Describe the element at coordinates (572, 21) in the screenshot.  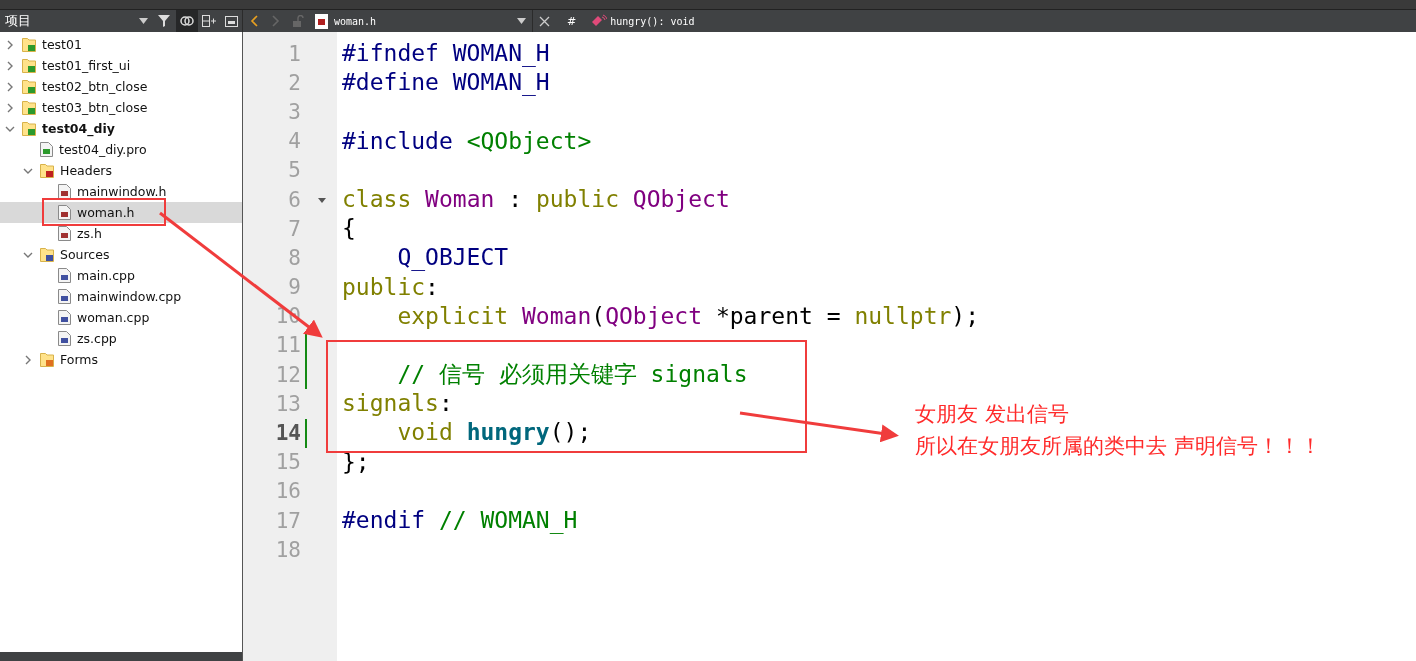
I see `hash-label: #` at that location.